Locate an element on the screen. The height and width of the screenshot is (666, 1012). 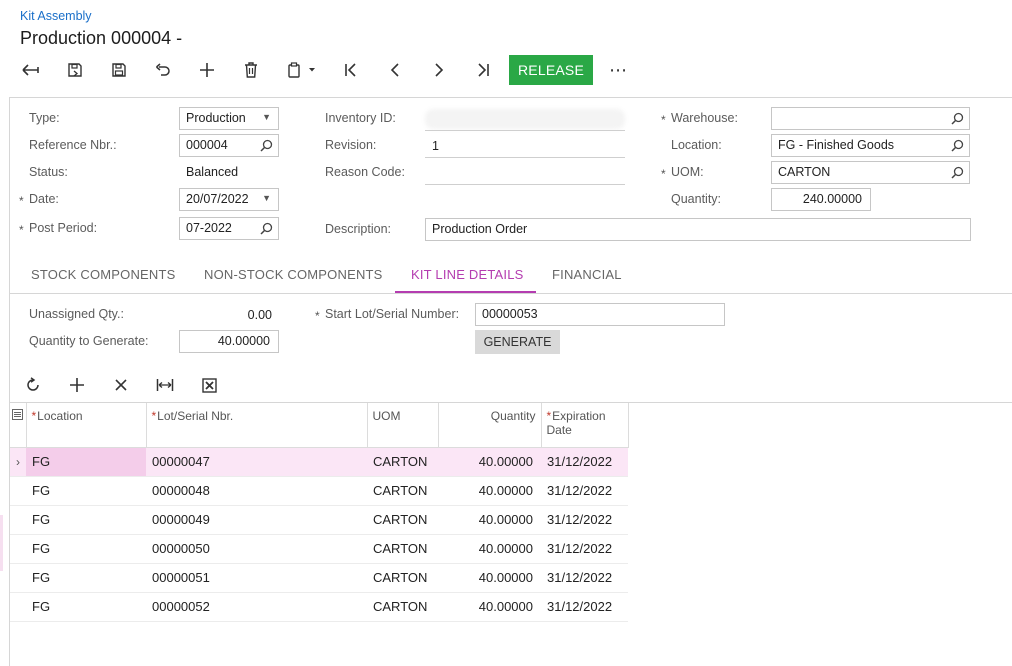
lot-cell: 00000049 is located at coordinates (256, 520).